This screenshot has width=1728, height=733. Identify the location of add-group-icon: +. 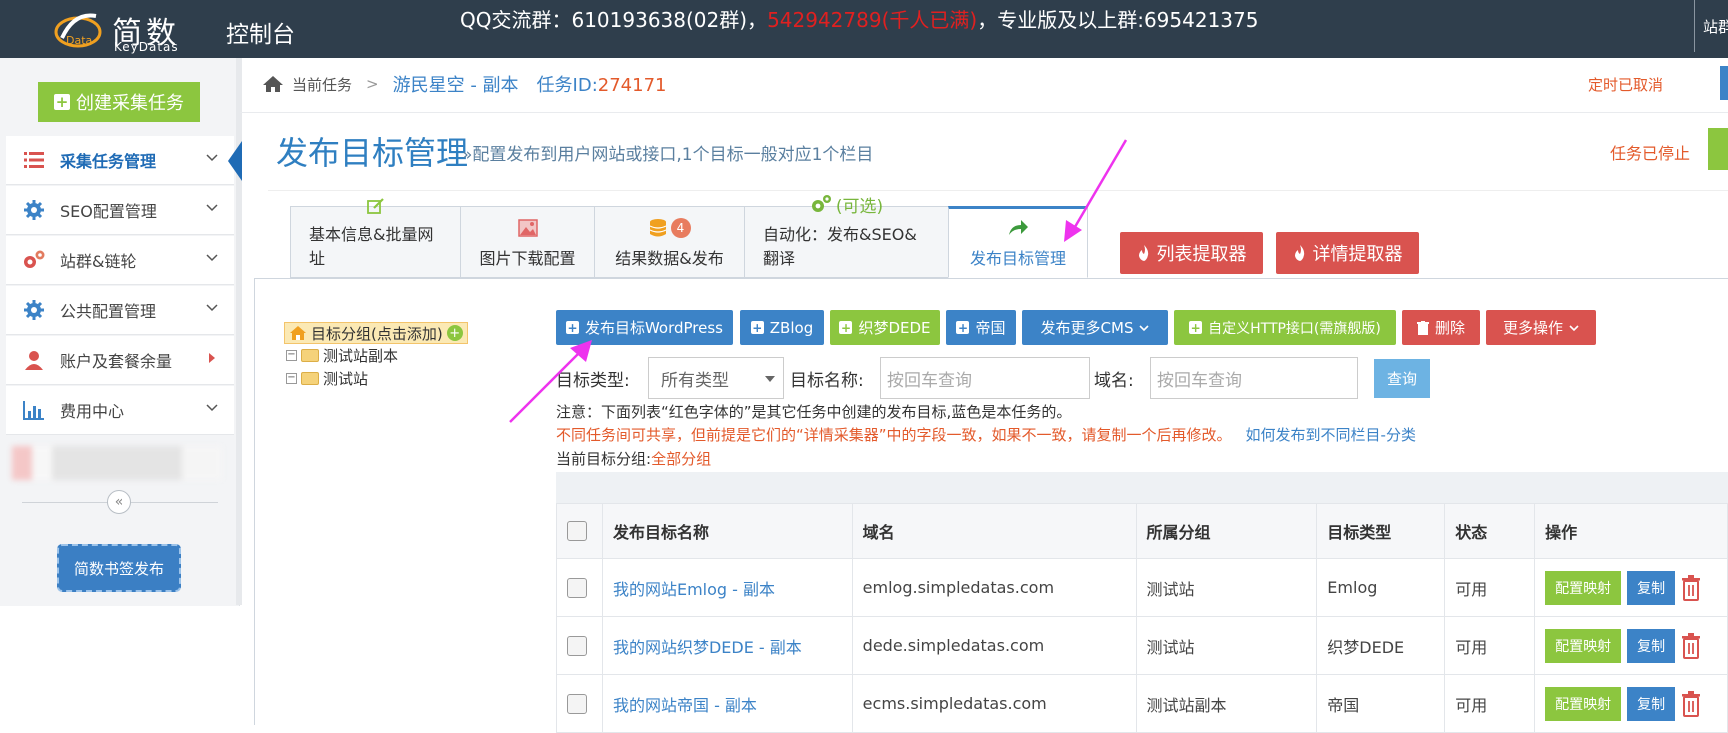
(454, 333).